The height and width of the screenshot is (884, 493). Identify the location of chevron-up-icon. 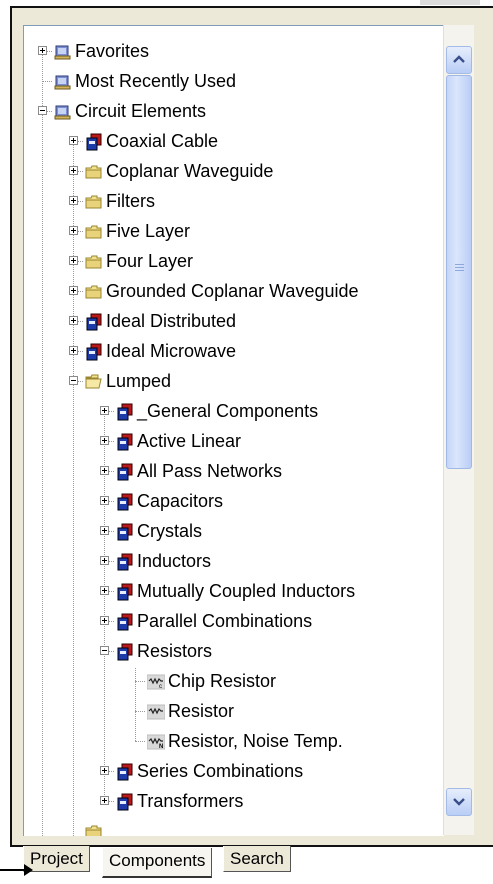
(459, 59).